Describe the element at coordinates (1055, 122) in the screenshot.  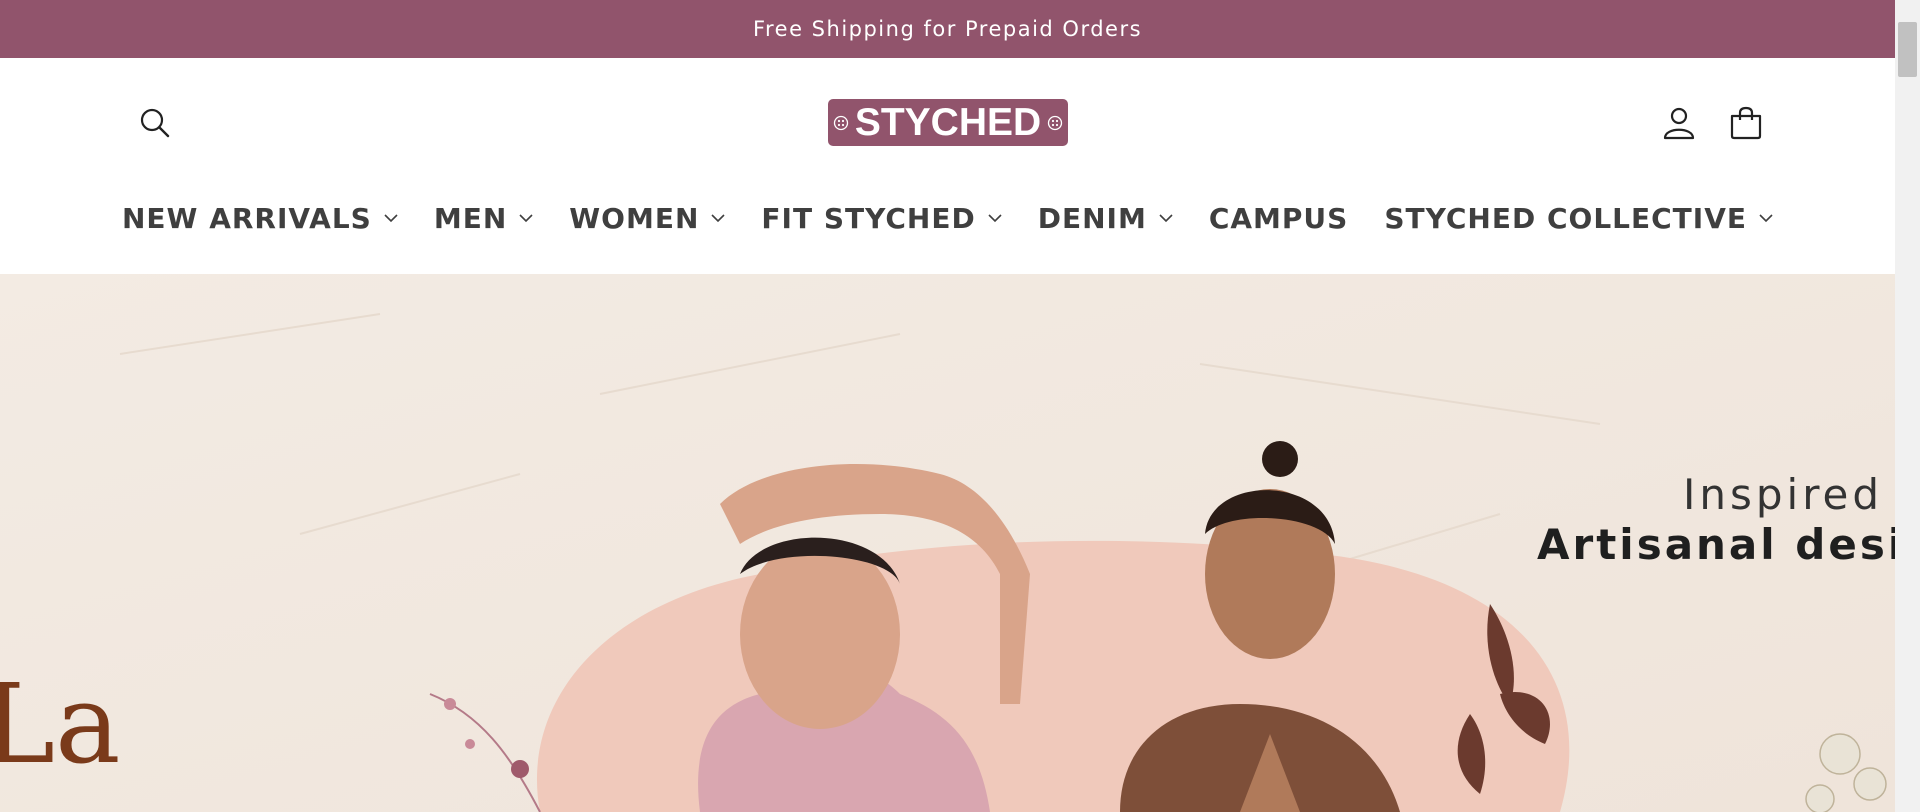
I see `button-right-icon` at that location.